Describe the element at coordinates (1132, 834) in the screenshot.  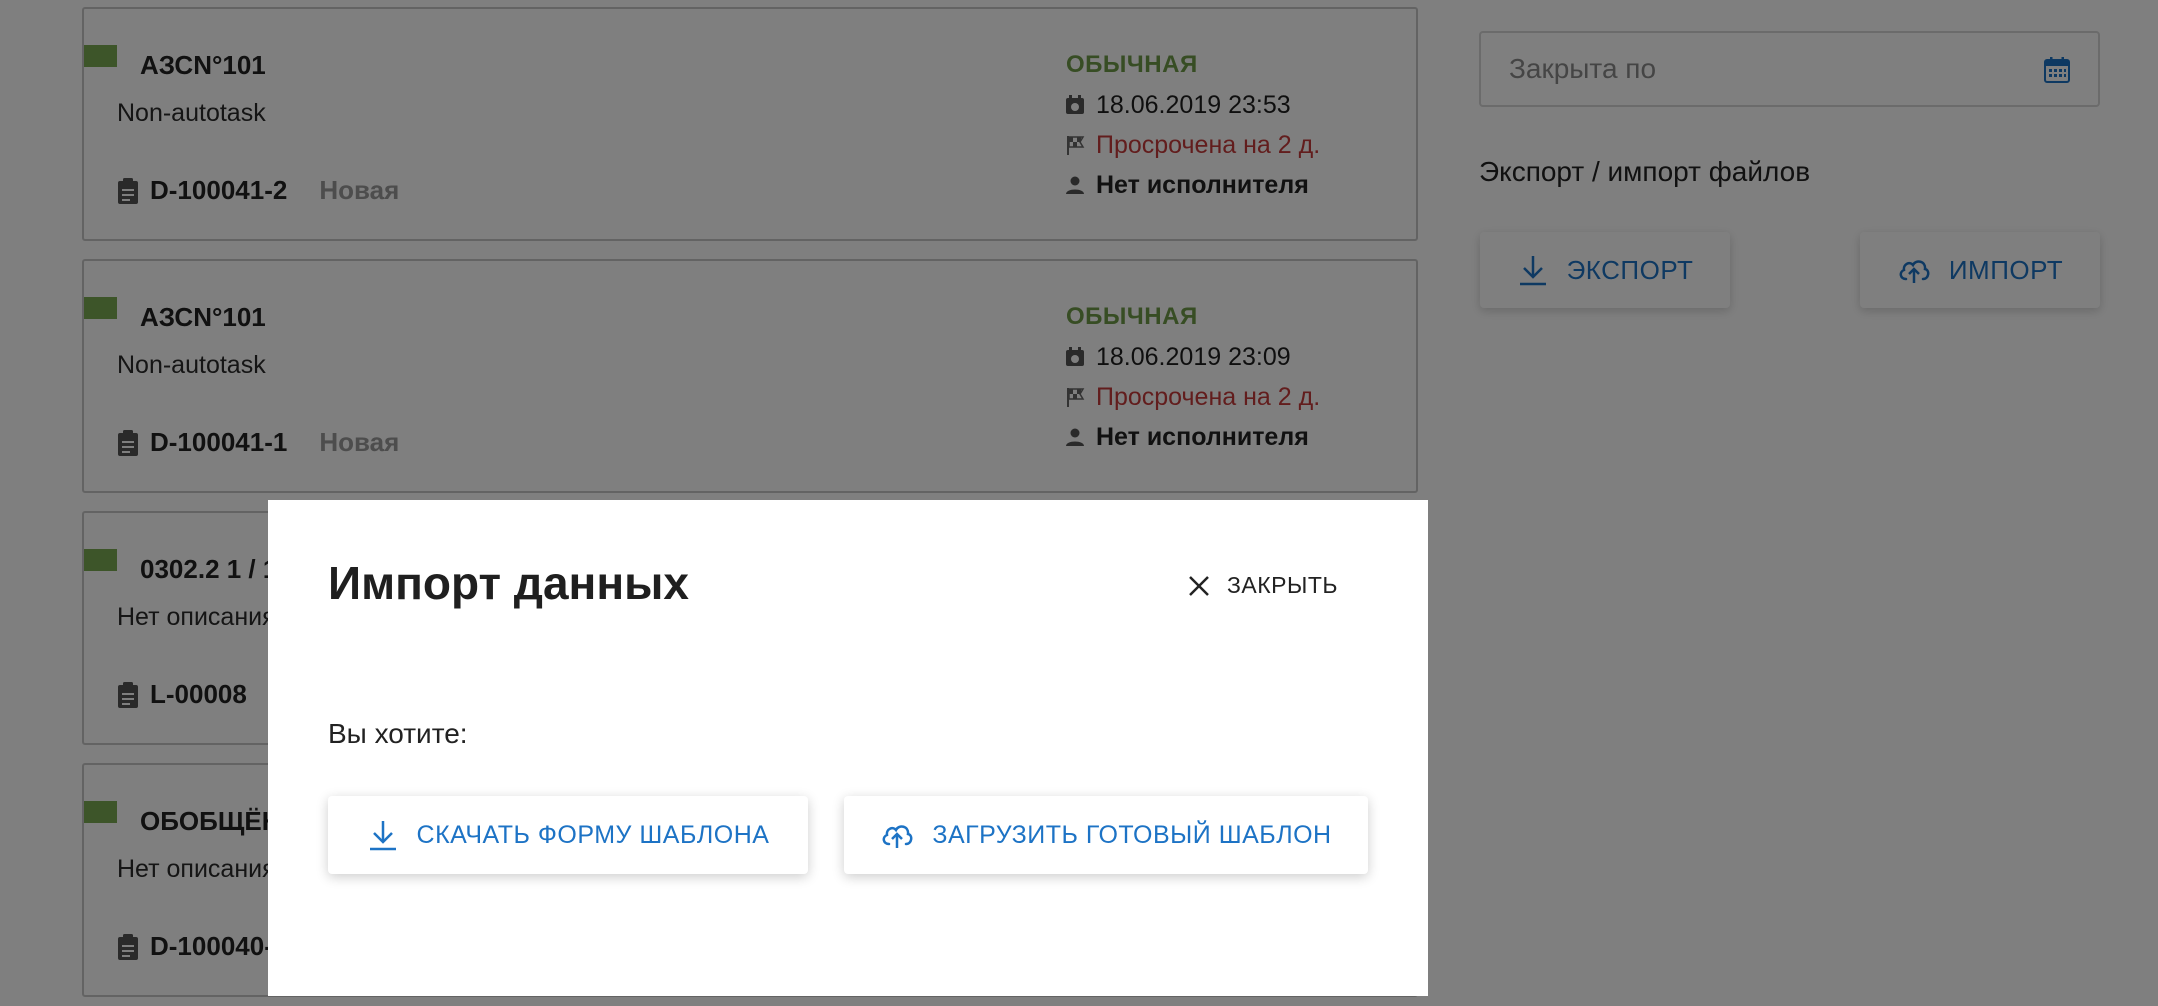
I see `upload-template-label: ЗАГРУЗИТЬ ГОТОВЫЙ ШАБЛОН` at that location.